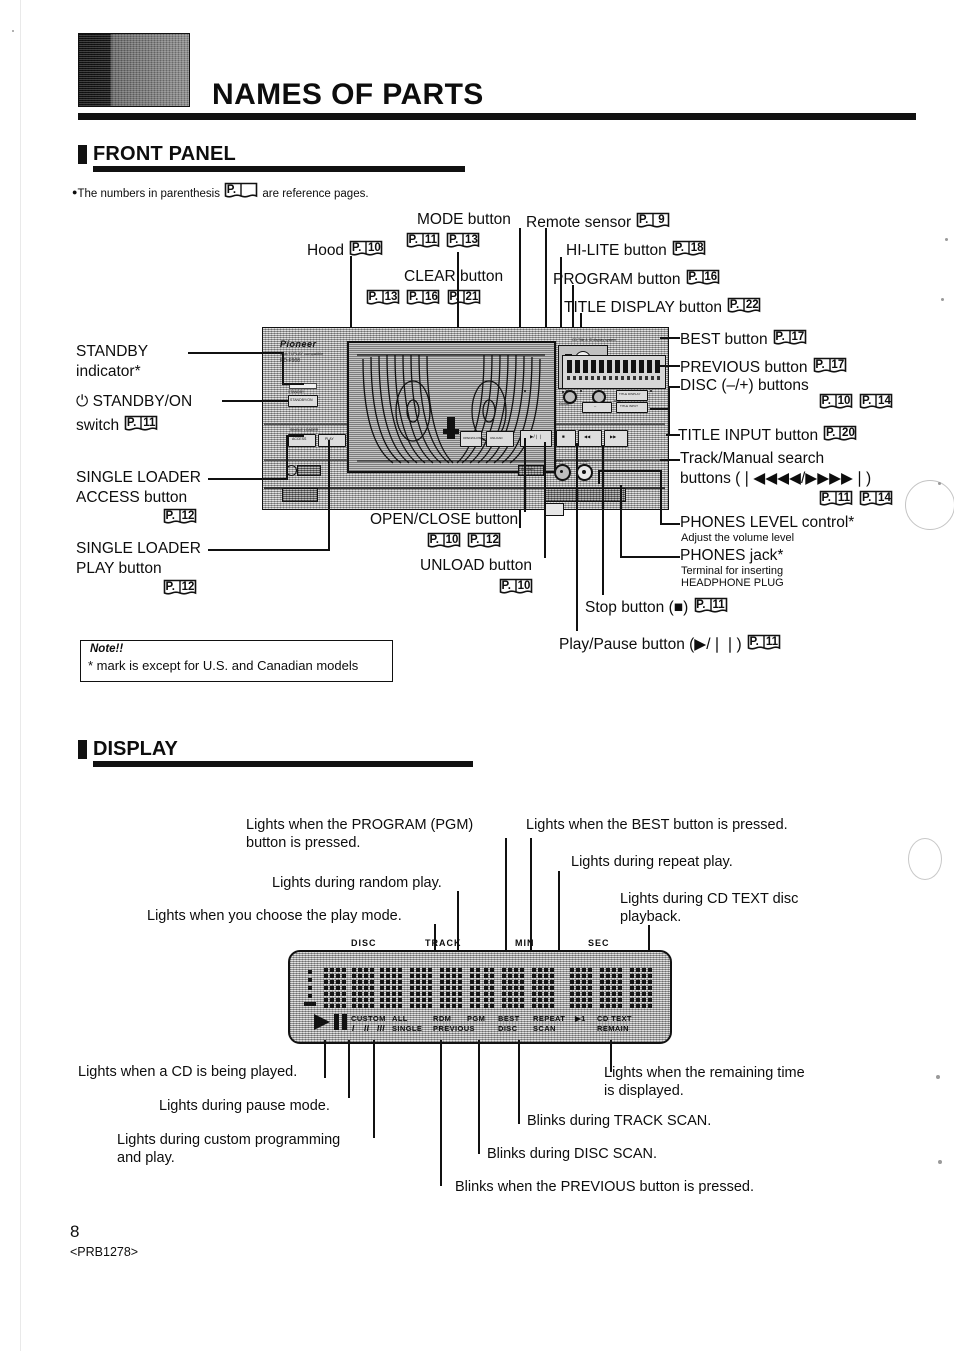  What do you see at coordinates (138, 498) in the screenshot?
I see `callout-single-loader-access: SINGLE LOADER ACCESS button P. 12` at bounding box center [138, 498].